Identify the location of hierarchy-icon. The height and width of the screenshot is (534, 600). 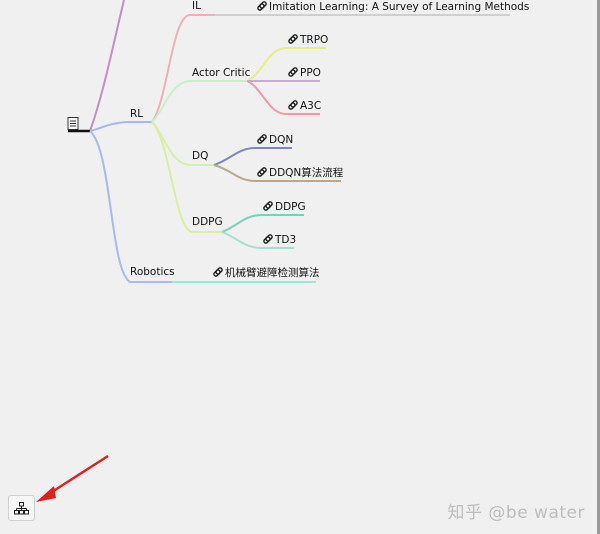
(21, 507).